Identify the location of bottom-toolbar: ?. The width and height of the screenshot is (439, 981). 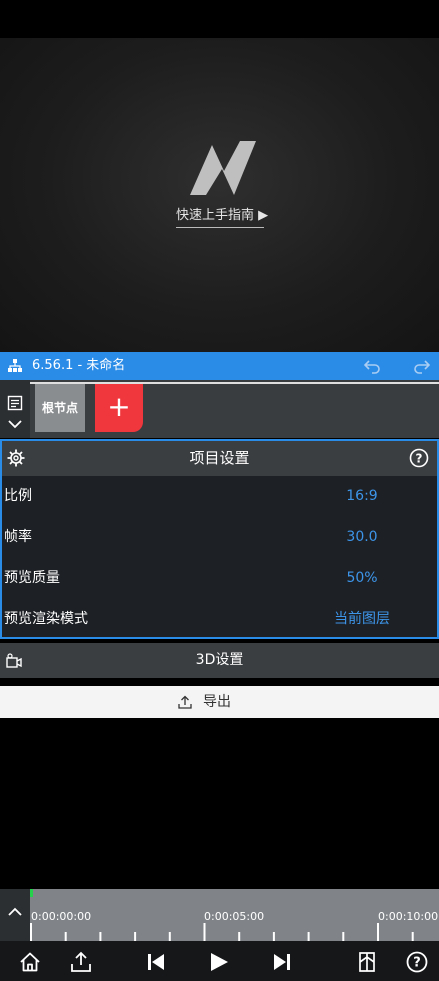
(219, 961).